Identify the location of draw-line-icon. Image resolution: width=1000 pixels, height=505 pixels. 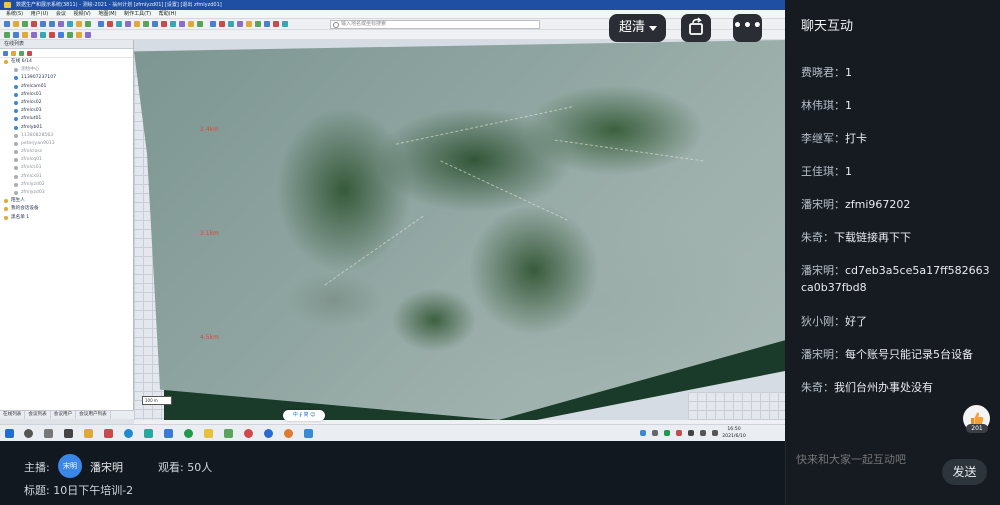
(213, 24).